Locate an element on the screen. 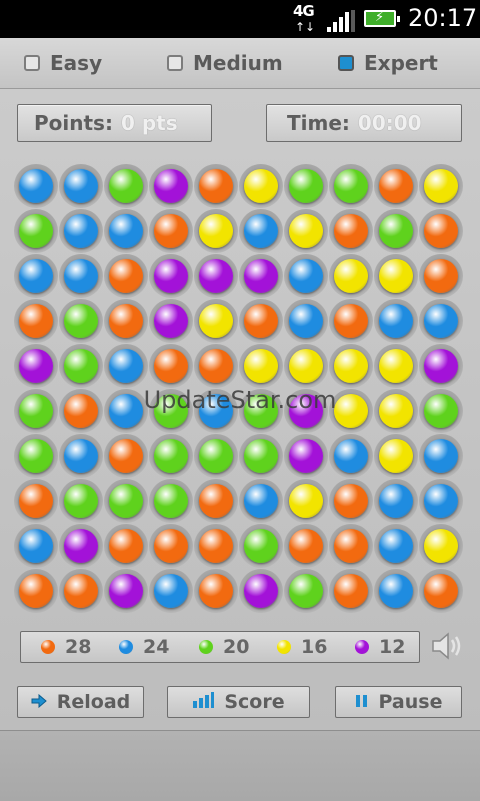 This screenshot has height=801, width=480. score-button: Score is located at coordinates (238, 702).